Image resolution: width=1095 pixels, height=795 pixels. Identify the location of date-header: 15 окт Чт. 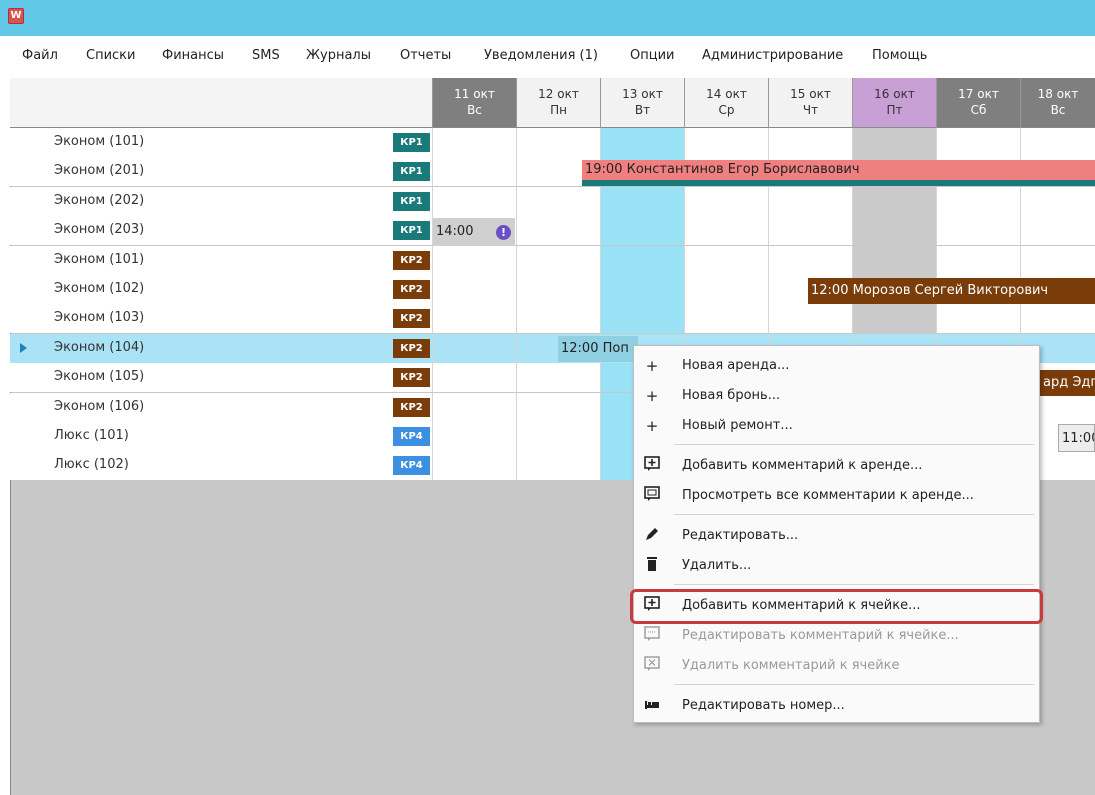
(810, 103).